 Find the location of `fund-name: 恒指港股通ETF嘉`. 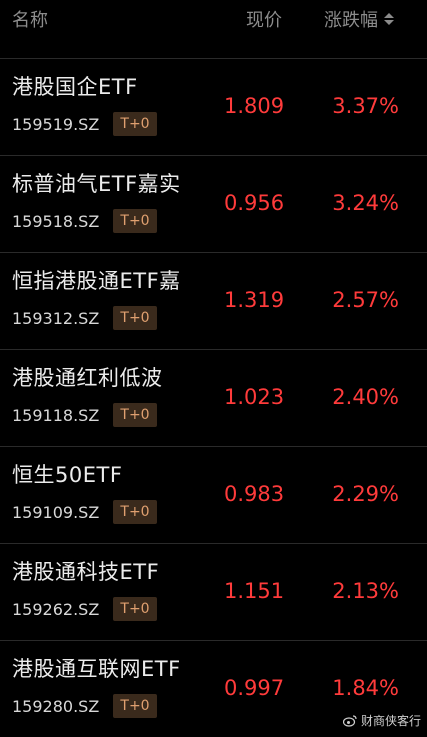

fund-name: 恒指港股通ETF嘉 is located at coordinates (96, 281).